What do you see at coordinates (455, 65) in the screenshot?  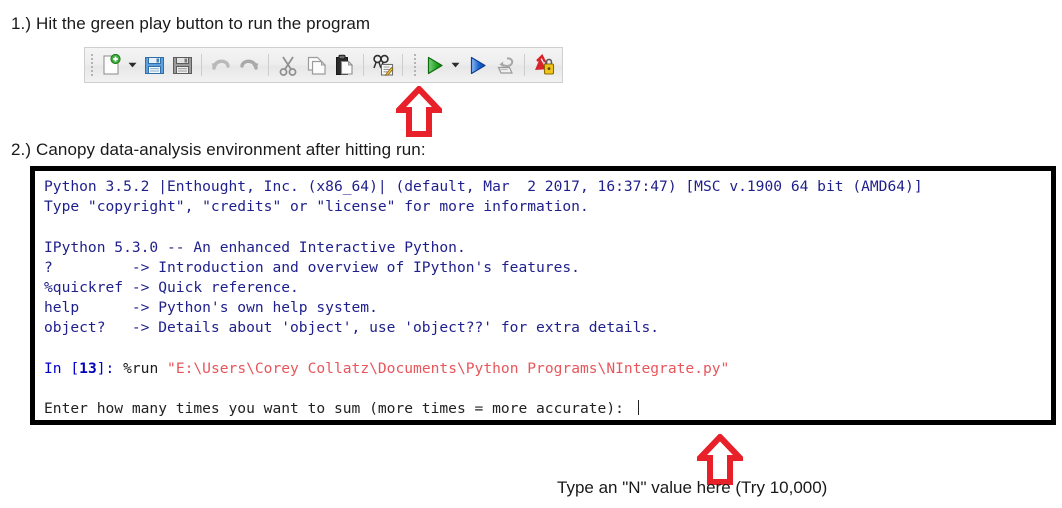 I see `run-dropdown-icon` at bounding box center [455, 65].